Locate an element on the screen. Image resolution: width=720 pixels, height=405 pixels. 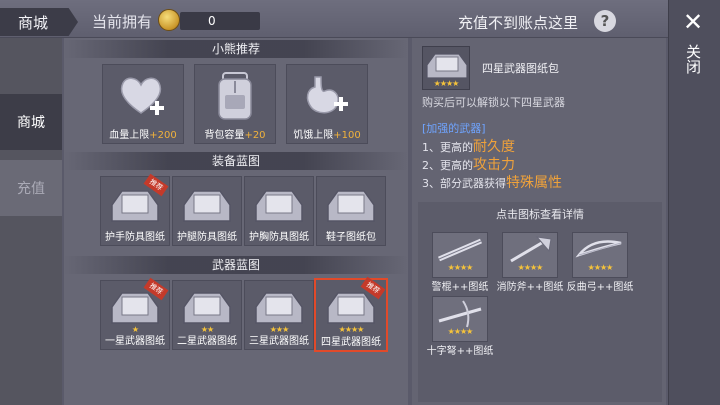
enhanced-line: 1、更高的耐久度 is located at coordinates (468, 147).